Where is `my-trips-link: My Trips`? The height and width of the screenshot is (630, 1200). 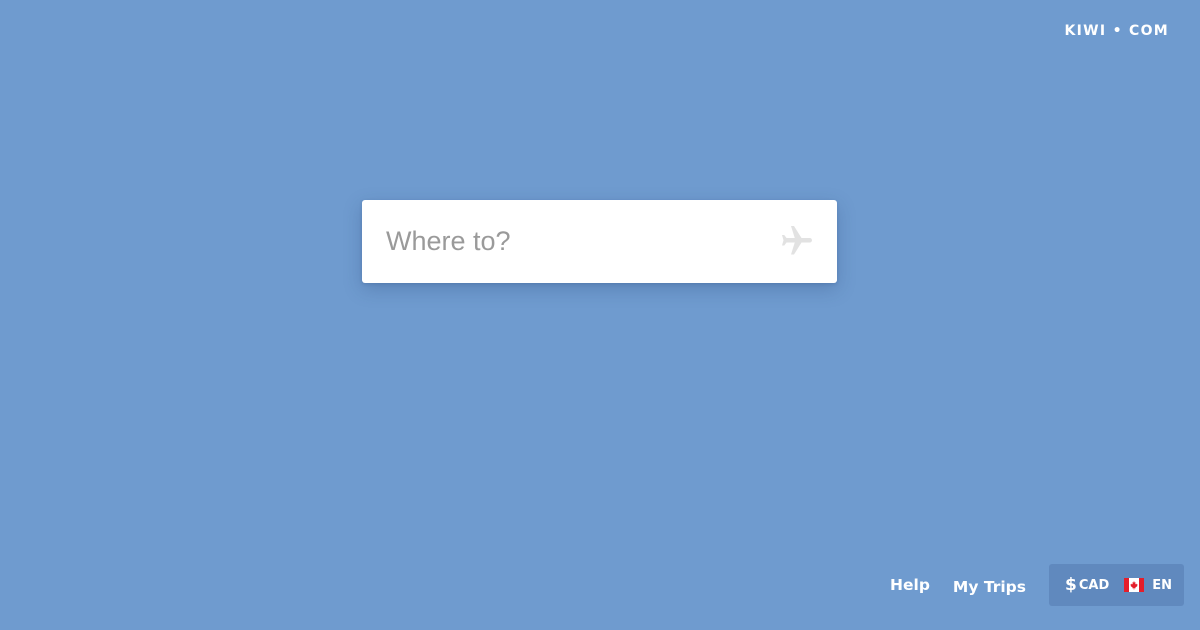
my-trips-link: My Trips is located at coordinates (989, 587).